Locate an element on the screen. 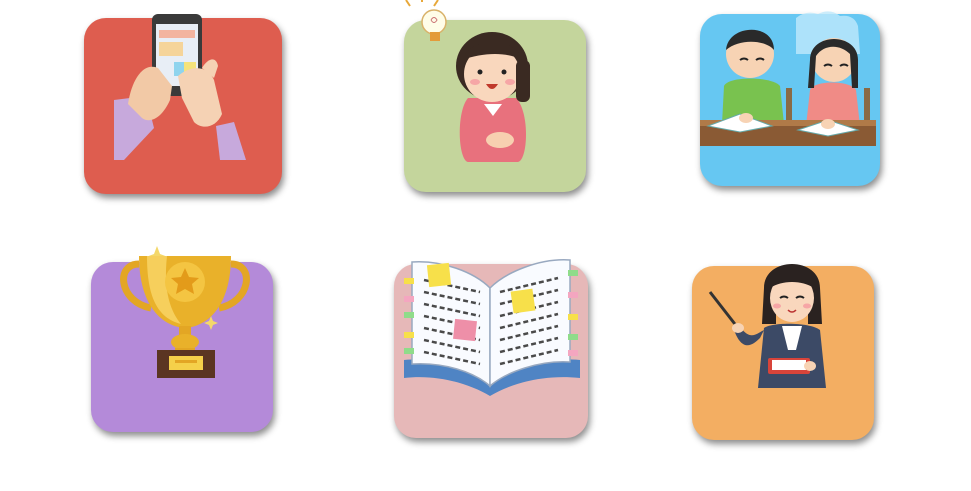  idea-girl-icon is located at coordinates (467, 81).